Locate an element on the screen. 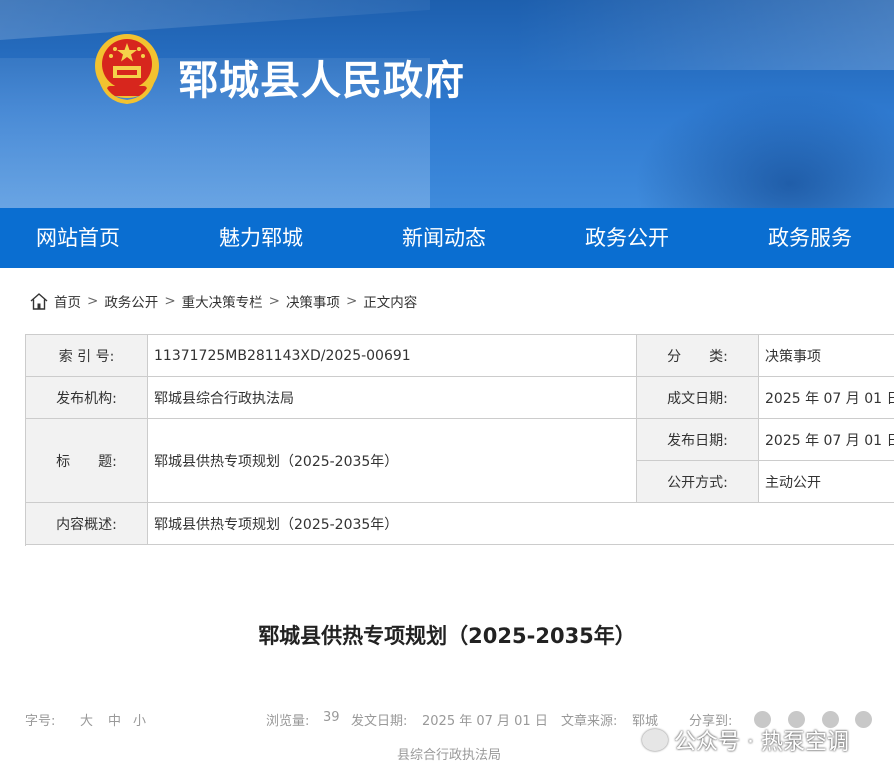 The height and width of the screenshot is (774, 894). font-size-medium: 中 is located at coordinates (114, 719).